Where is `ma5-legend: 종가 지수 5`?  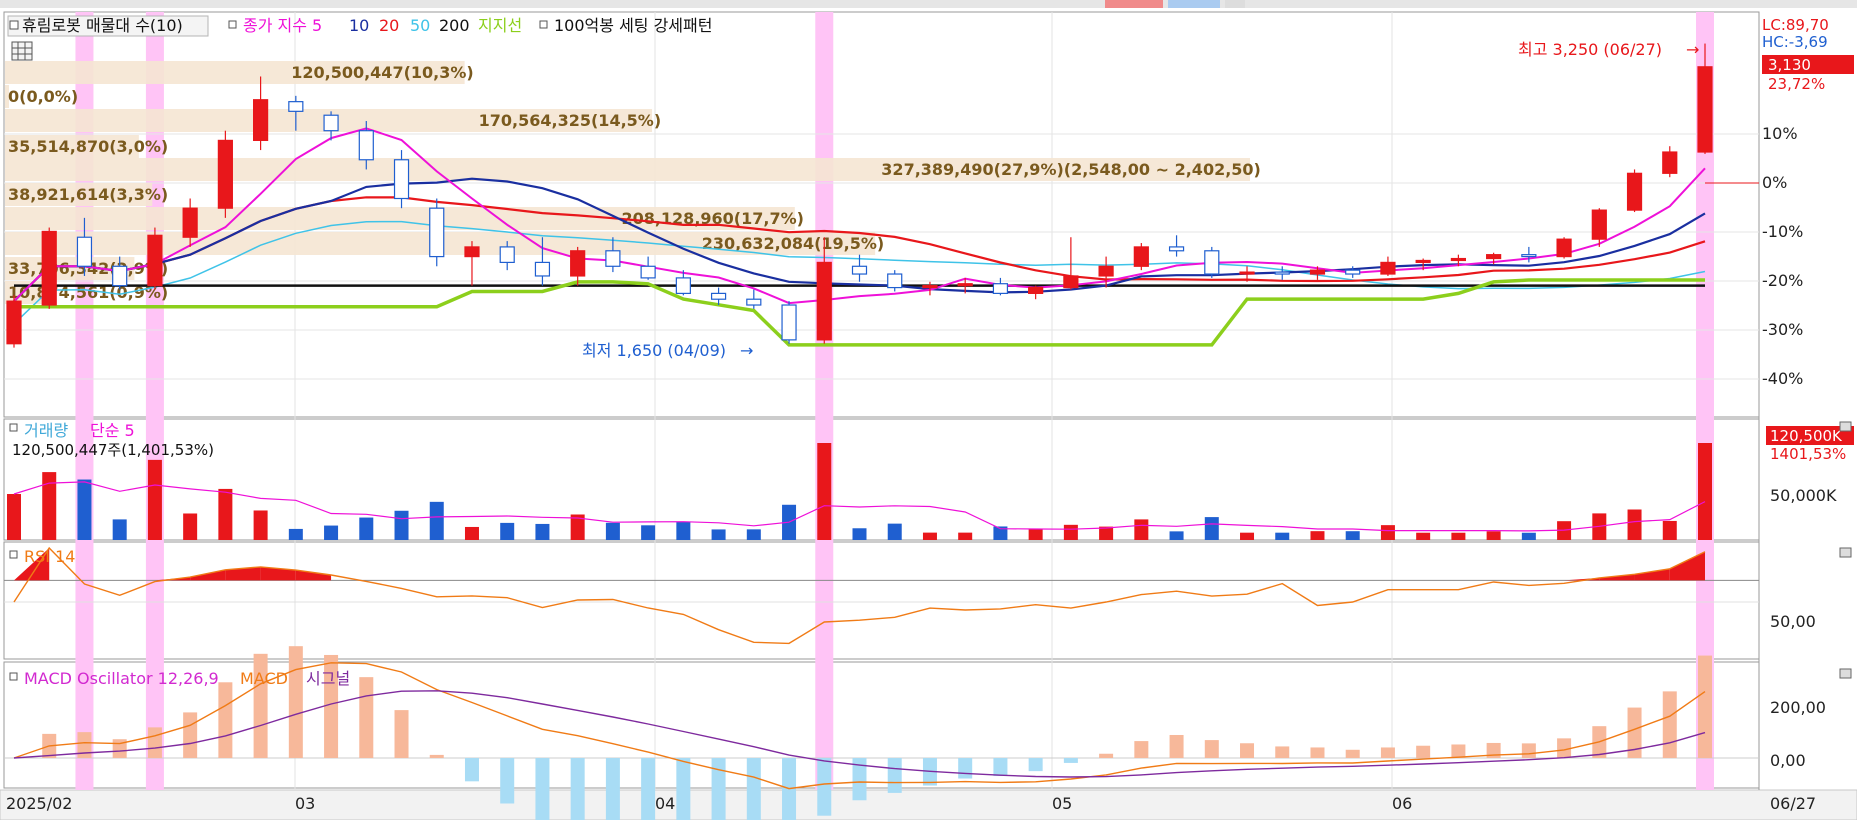
ma5-legend: 종가 지수 5 is located at coordinates (282, 25).